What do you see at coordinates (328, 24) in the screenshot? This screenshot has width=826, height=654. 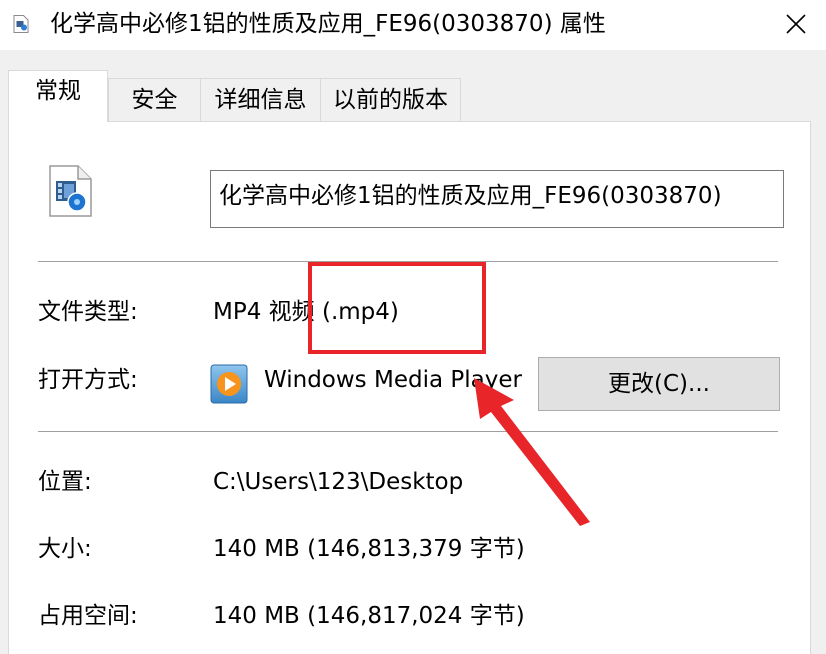 I see `window-title: 化学高中必修1铝的性质及应用_FE96(0303870) 属性` at bounding box center [328, 24].